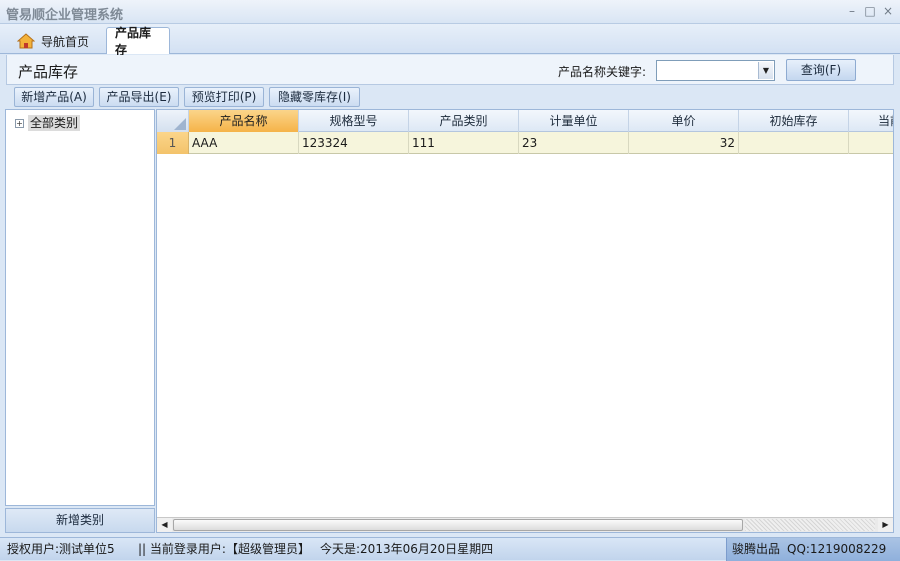 Image resolution: width=900 pixels, height=561 pixels. I want to click on add-category-button: 新增类别, so click(80, 520).